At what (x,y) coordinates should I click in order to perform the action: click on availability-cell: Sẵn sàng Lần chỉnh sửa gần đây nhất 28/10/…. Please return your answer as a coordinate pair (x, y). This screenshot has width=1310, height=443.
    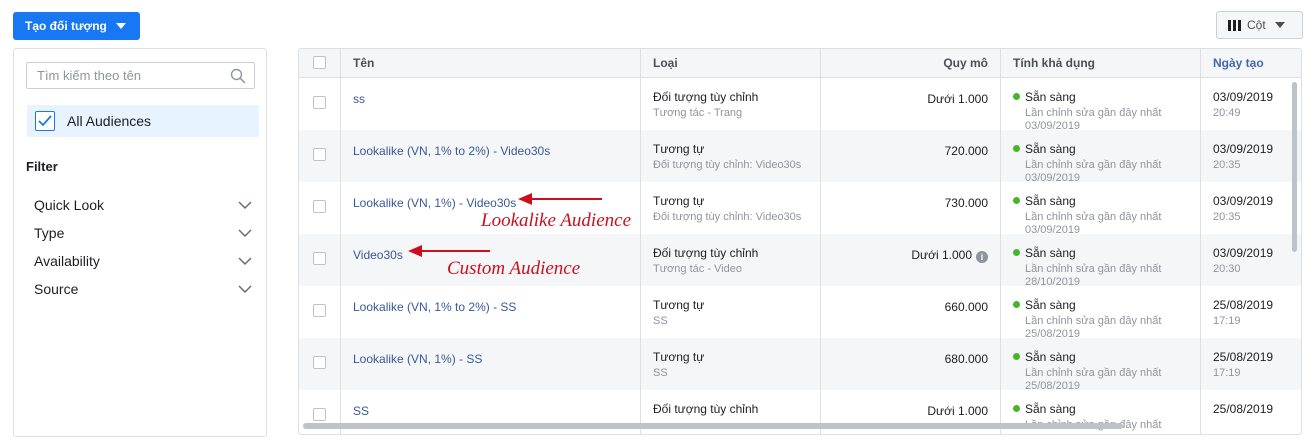
    Looking at the image, I should click on (1101, 260).